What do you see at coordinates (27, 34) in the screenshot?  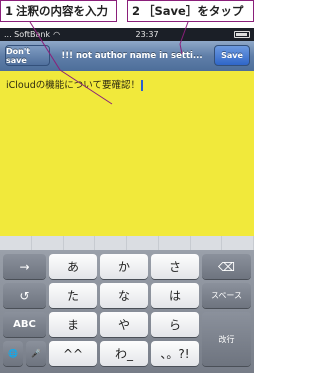 I see `carrier-label: ... SoftBank` at bounding box center [27, 34].